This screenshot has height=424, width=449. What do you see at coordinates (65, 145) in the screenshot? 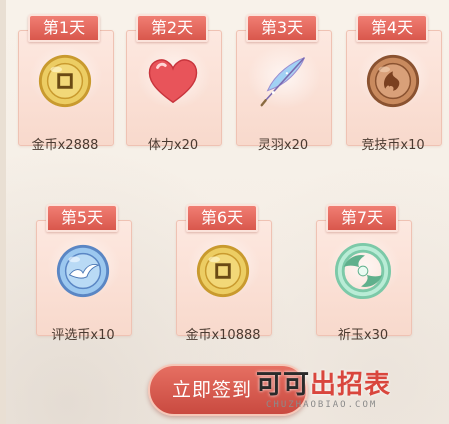
I see `reward-label: 金币x2888` at bounding box center [65, 145].